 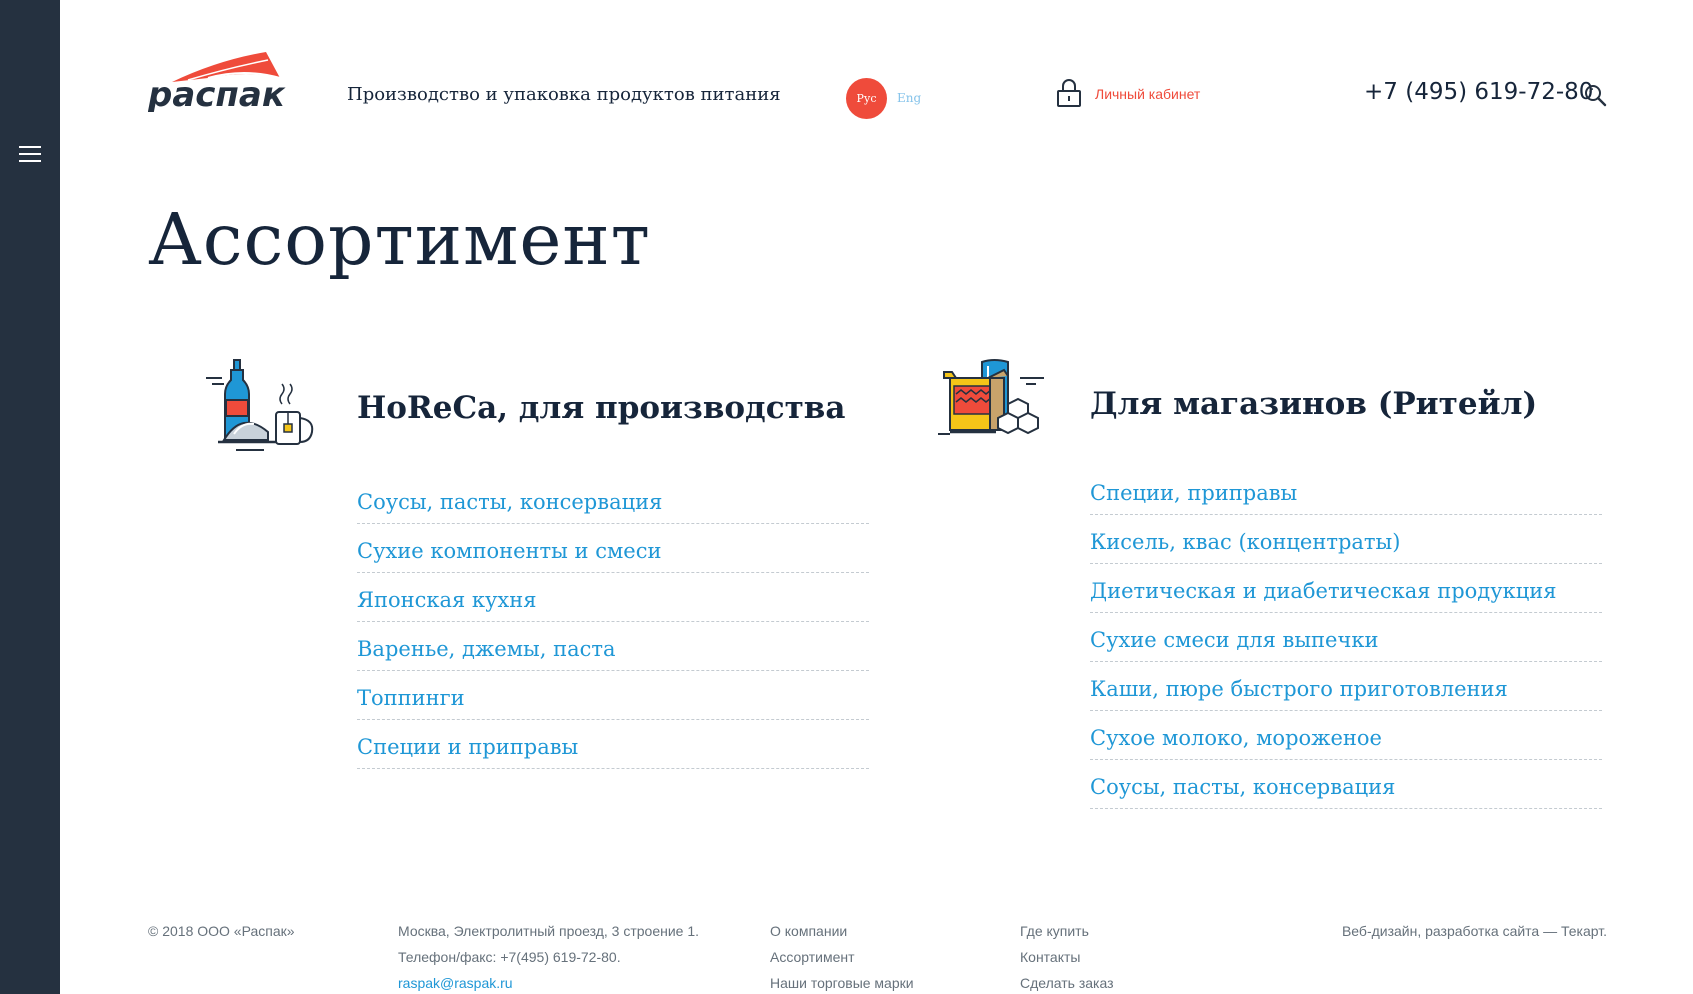 I want to click on personal-cabinet-link: Личный кабинет, so click(x=1147, y=94).